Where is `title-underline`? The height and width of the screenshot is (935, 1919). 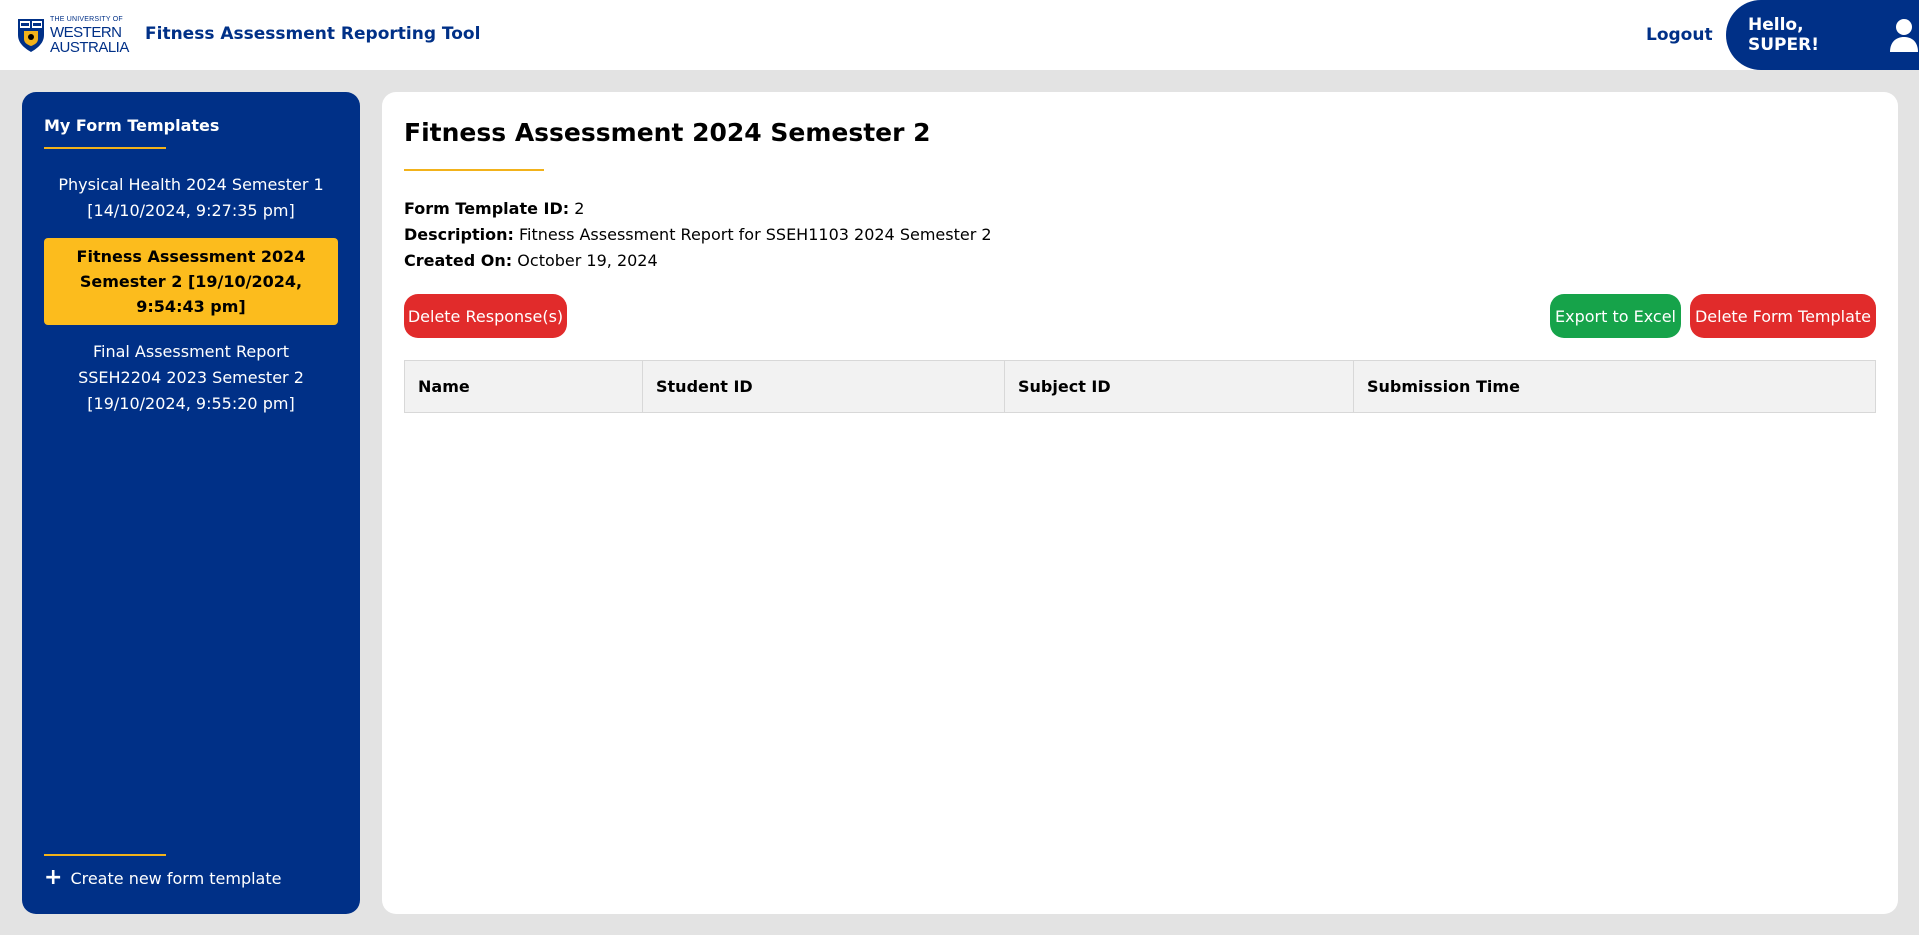
title-underline is located at coordinates (474, 170).